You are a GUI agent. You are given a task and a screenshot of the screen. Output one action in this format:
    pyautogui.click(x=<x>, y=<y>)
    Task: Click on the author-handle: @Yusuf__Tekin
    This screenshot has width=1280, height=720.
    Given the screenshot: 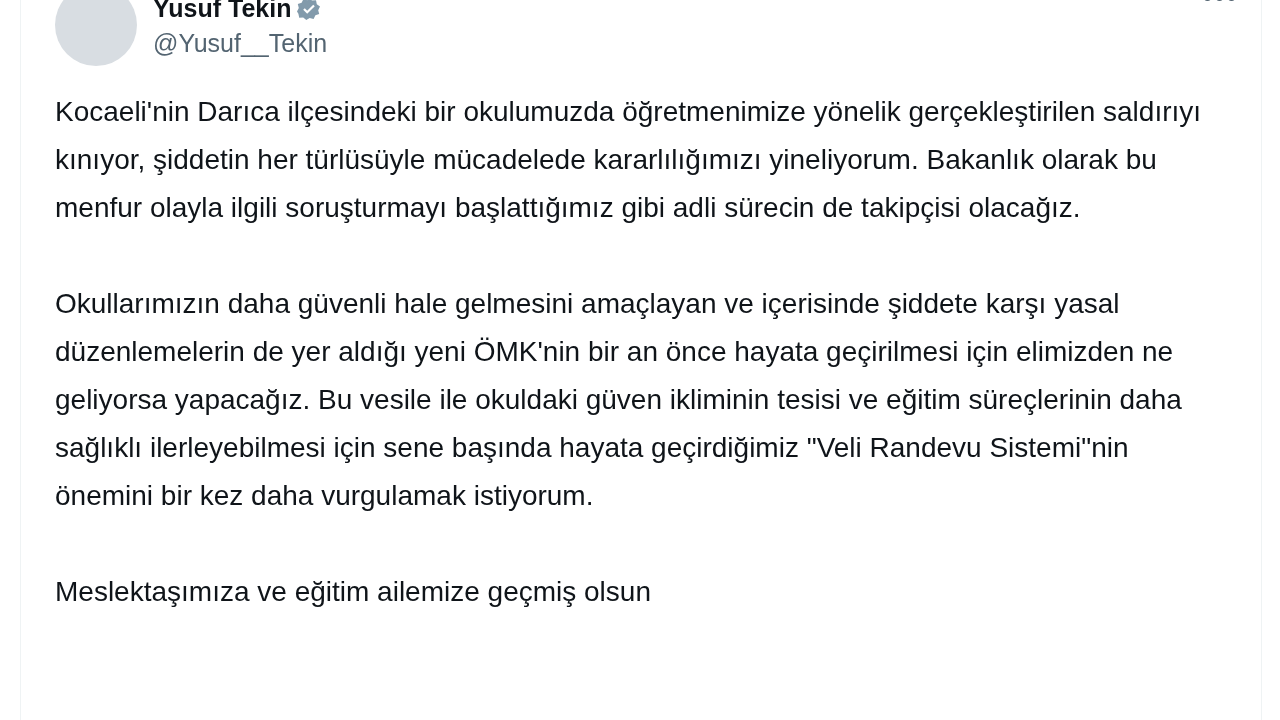 What is the action you would take?
    pyautogui.click(x=241, y=43)
    